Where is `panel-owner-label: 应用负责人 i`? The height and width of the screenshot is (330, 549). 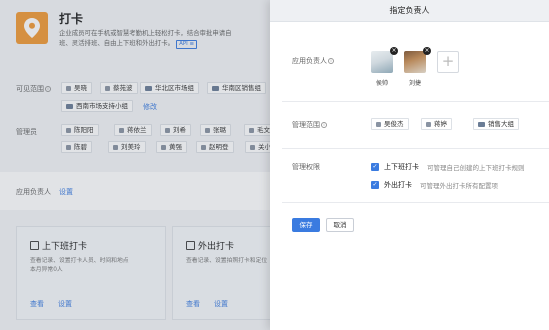 panel-owner-label: 应用负责人 i is located at coordinates (313, 61).